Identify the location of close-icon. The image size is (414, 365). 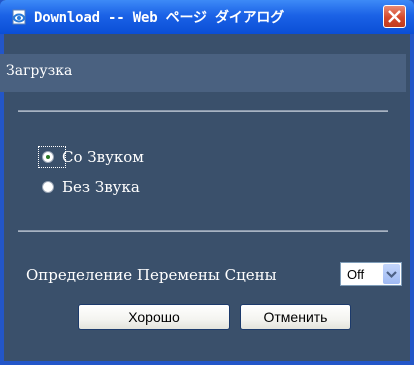
(394, 16).